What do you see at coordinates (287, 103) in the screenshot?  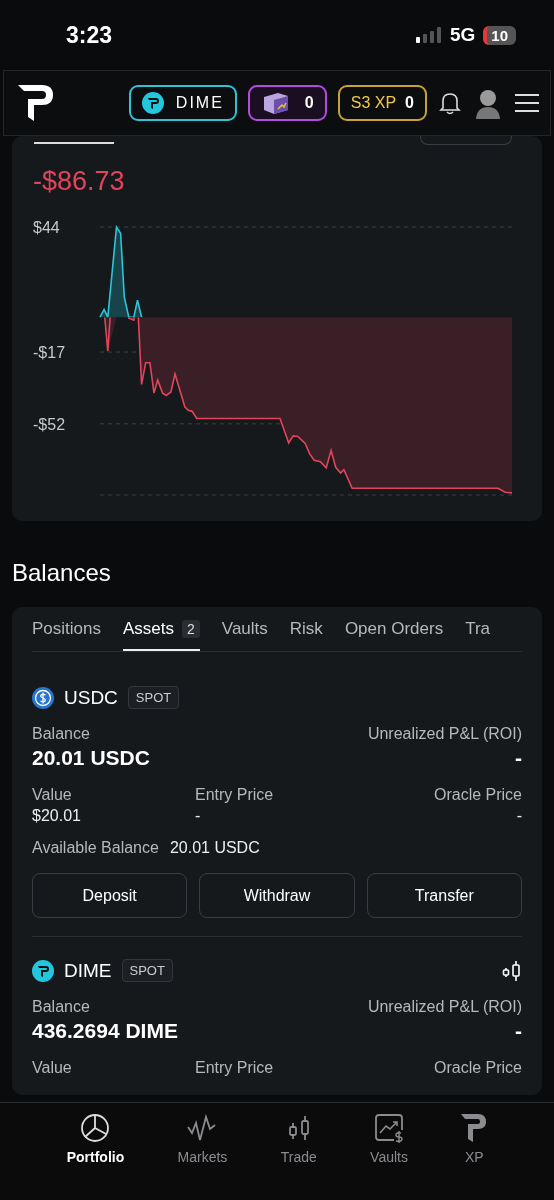 I see `chest-pill: 0` at bounding box center [287, 103].